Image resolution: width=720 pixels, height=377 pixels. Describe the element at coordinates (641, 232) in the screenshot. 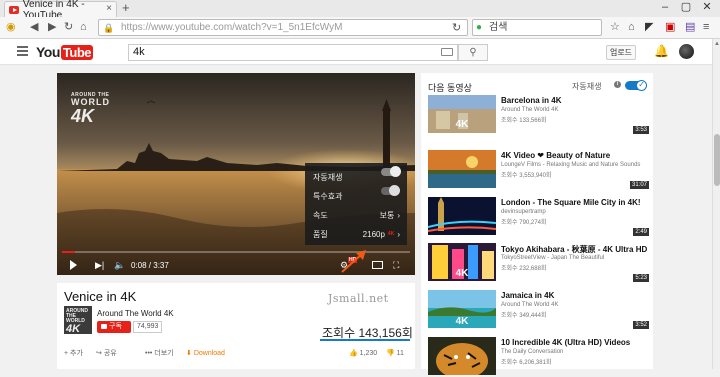

I see `video-duration: 2:49` at that location.